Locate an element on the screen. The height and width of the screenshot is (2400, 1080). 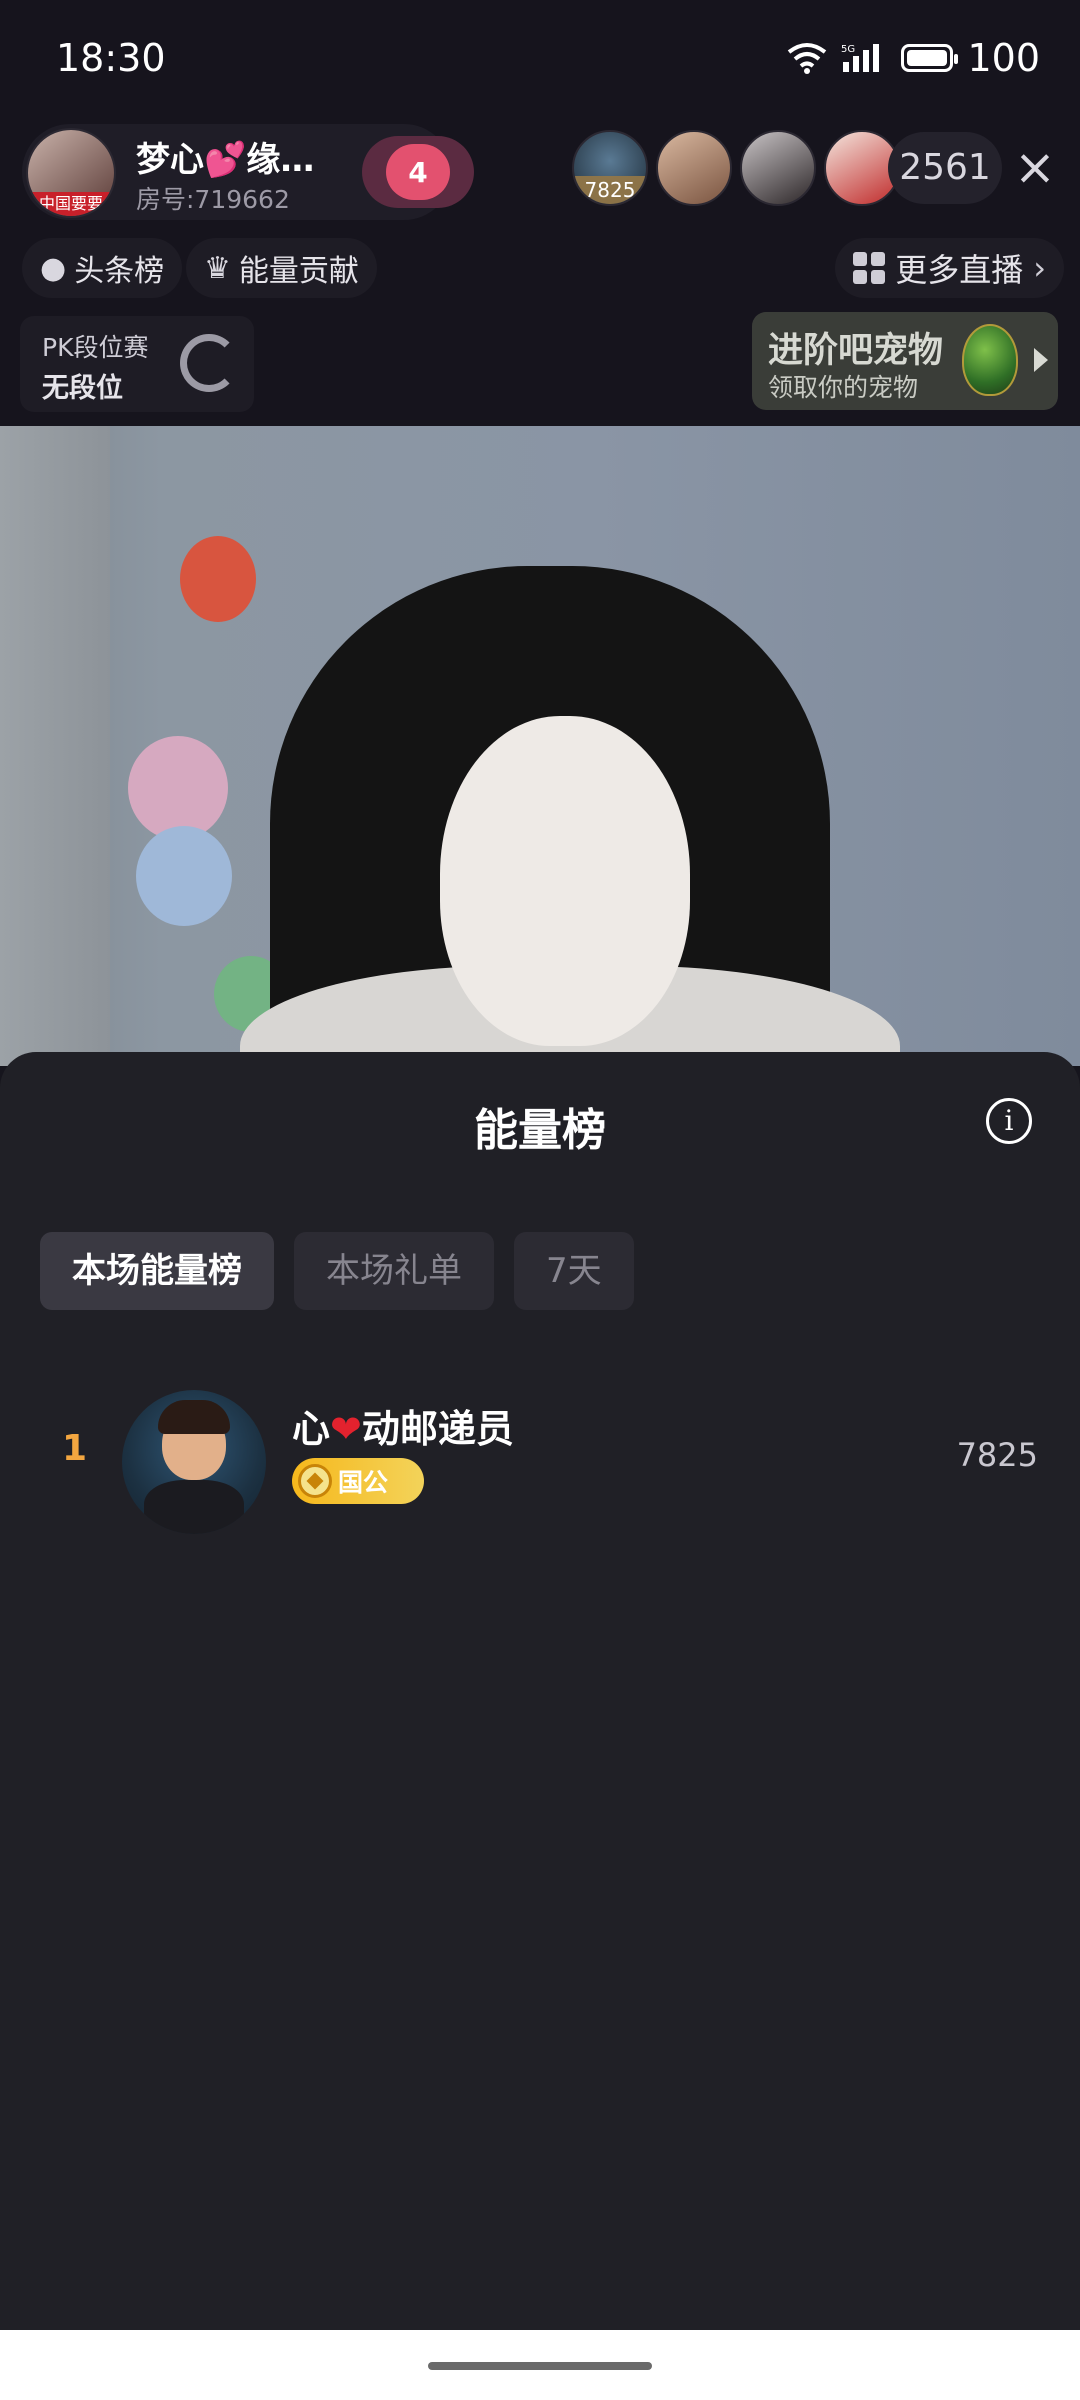
crown-icon: ♛ is located at coordinates (217, 268).